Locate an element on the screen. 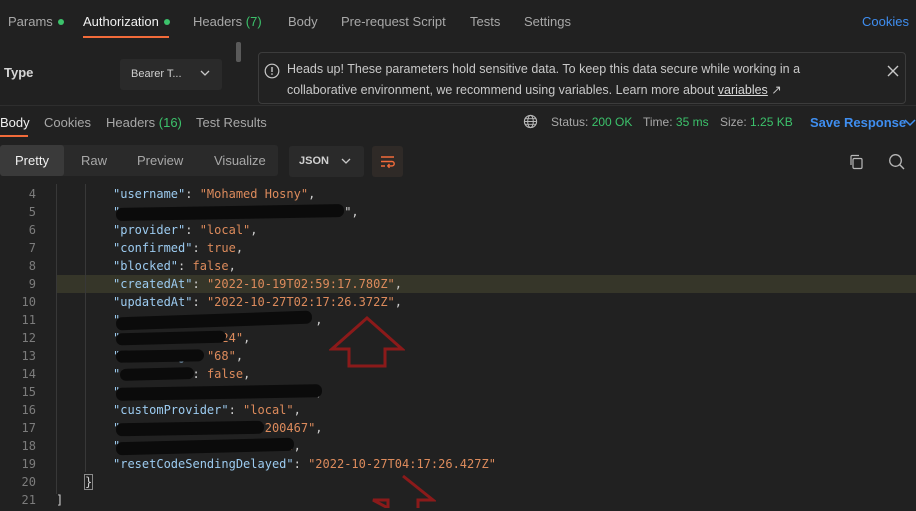  redaction-scribble is located at coordinates (157, 374).